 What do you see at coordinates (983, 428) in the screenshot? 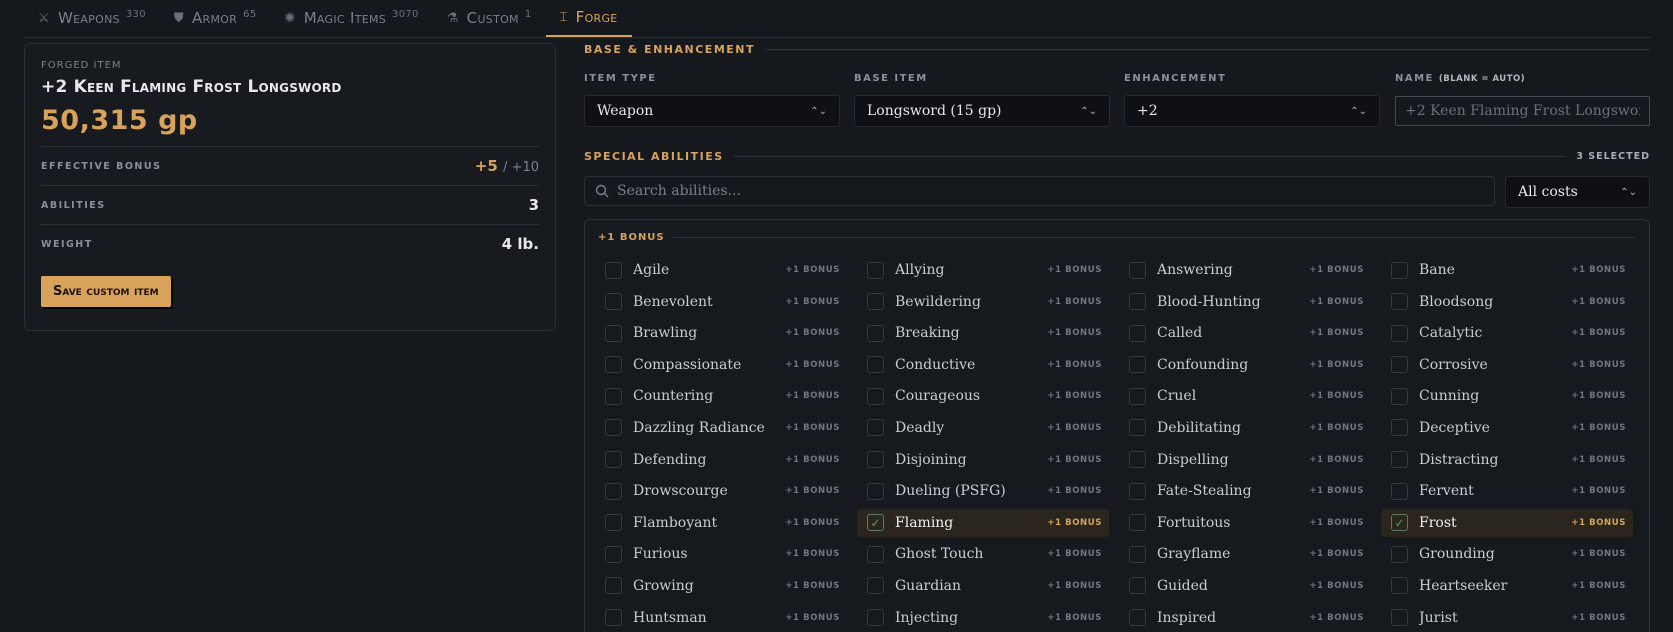
I see `ability-item: Deadly +1 bonus` at bounding box center [983, 428].